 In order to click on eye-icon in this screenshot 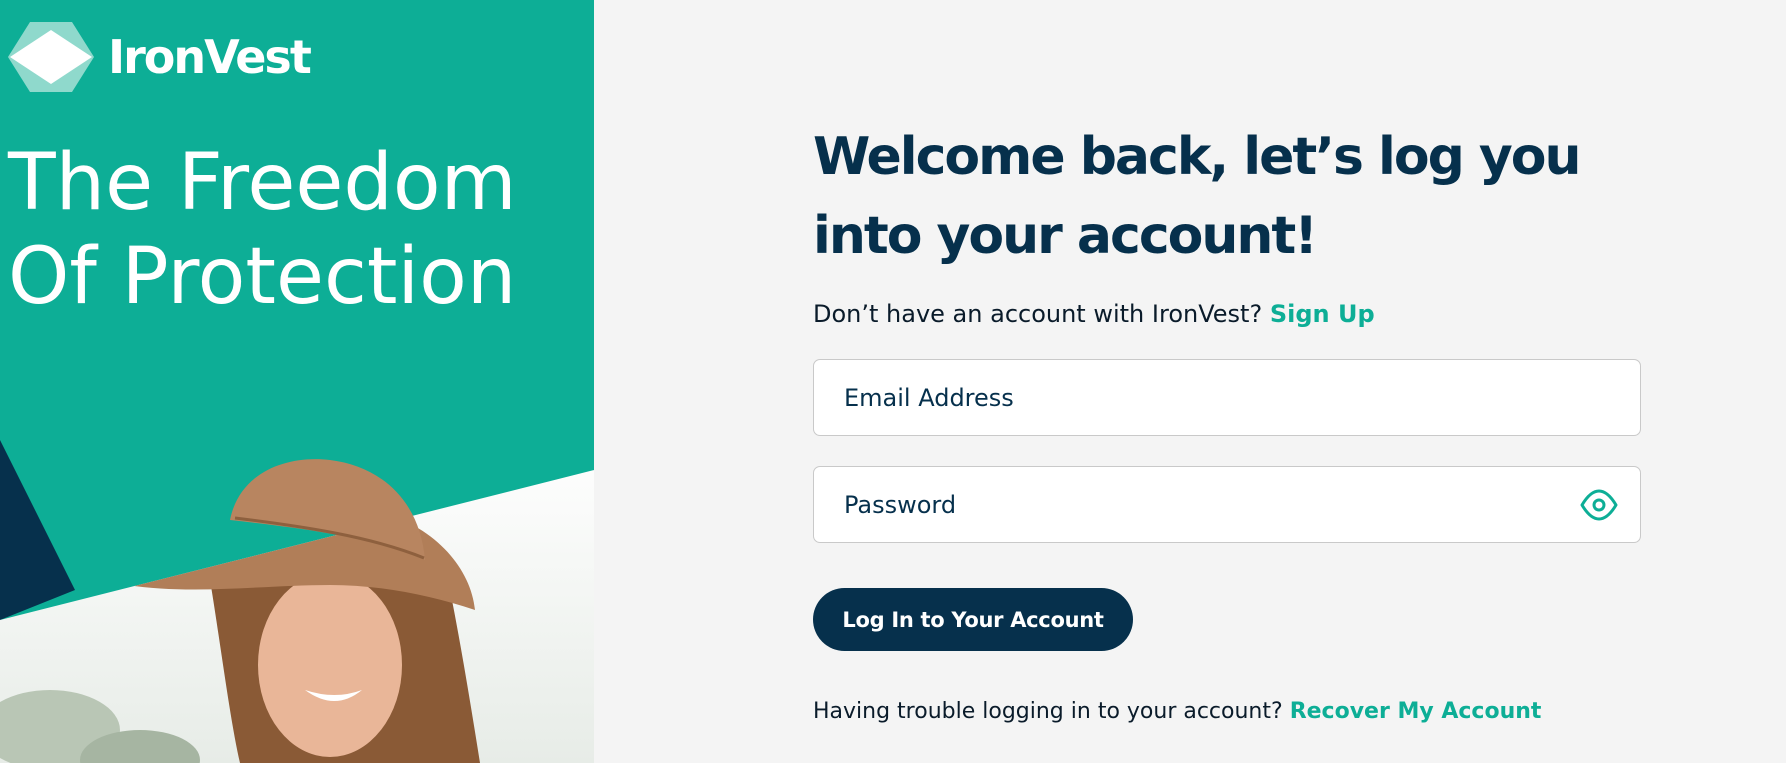, I will do `click(1599, 505)`.